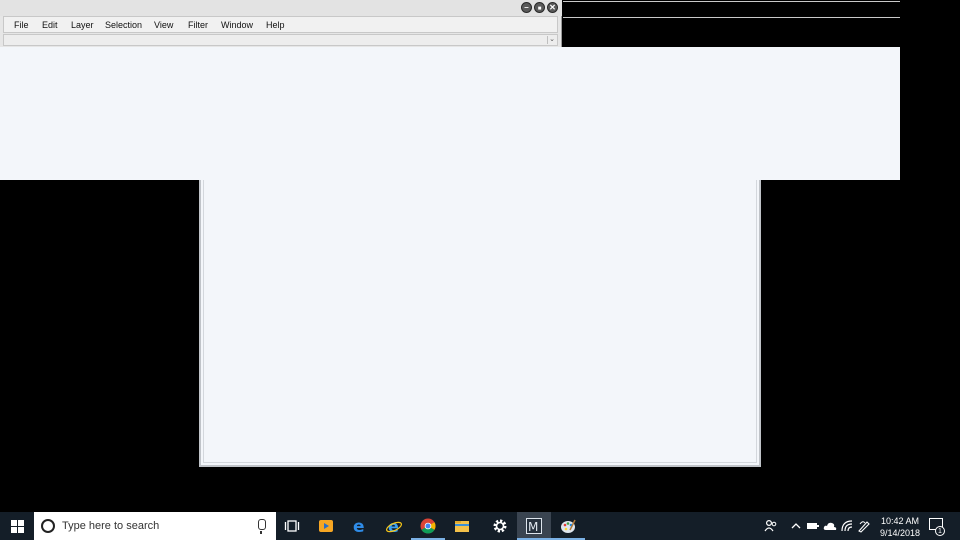 This screenshot has width=960, height=540. I want to click on folder-icon, so click(462, 526).